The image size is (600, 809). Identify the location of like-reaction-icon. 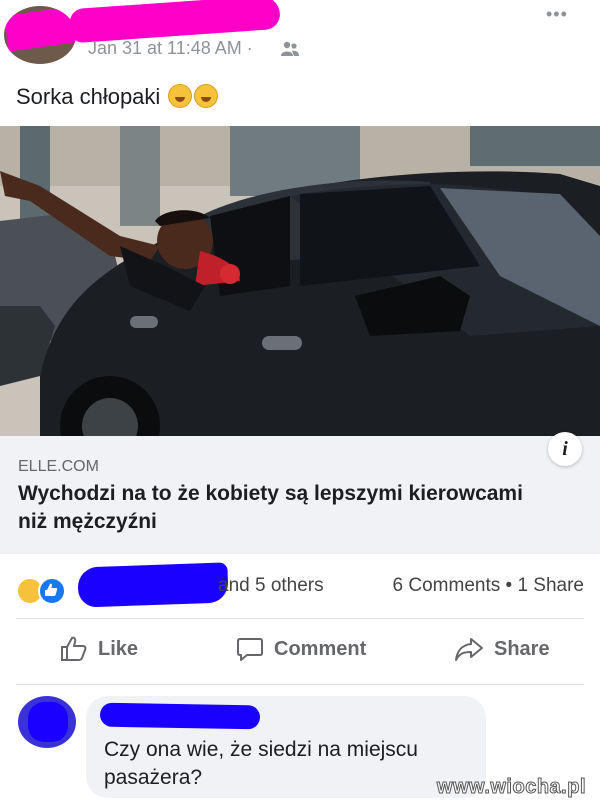
(52, 591).